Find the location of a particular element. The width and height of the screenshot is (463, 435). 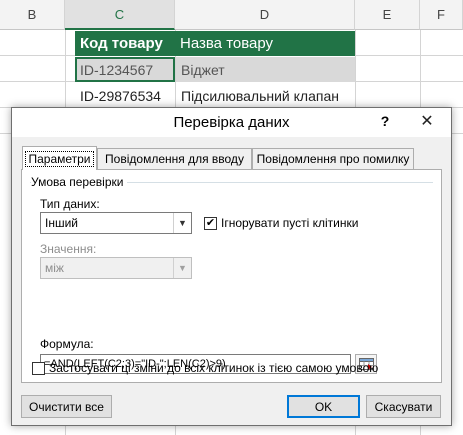

clear-all-button: Очистити все is located at coordinates (66, 406).